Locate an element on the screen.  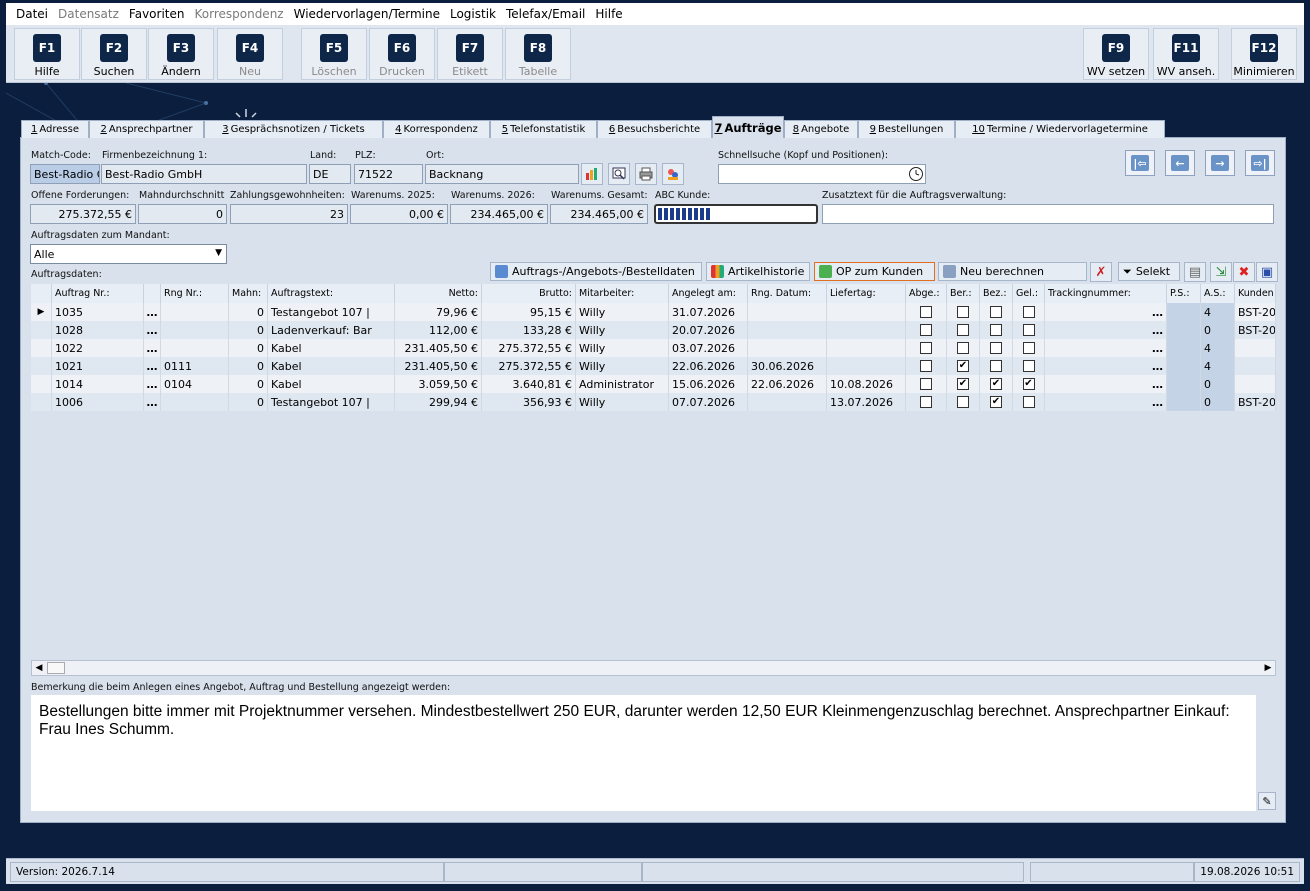
tab-9: 10 Termine / Wiedervorlagetermine is located at coordinates (1060, 129).